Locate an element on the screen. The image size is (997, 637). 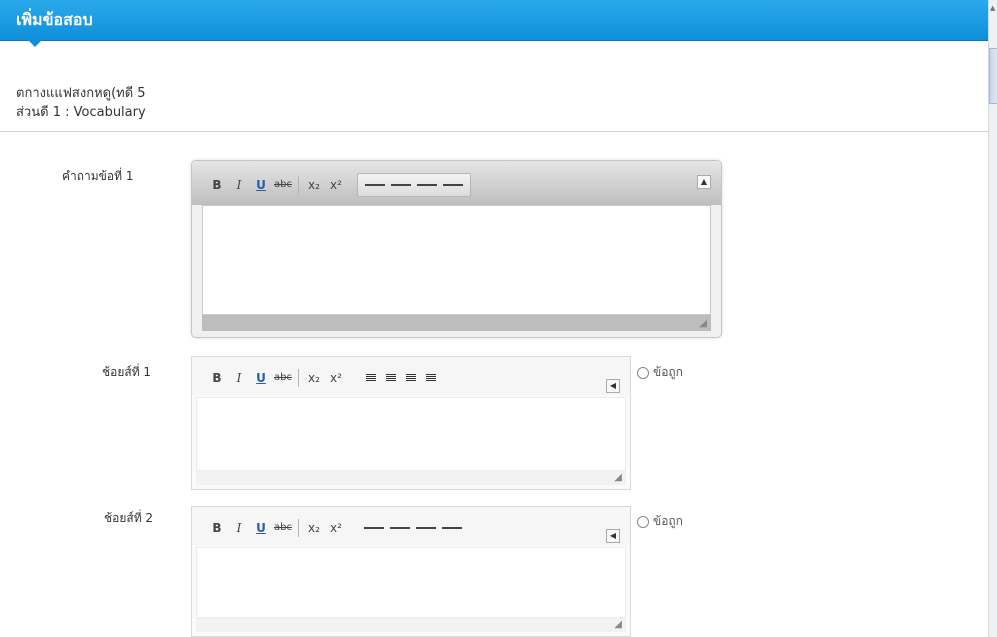
choice-editor-2: B I U abc x₂ x² ◀ ◢ is located at coordinates (411, 571).